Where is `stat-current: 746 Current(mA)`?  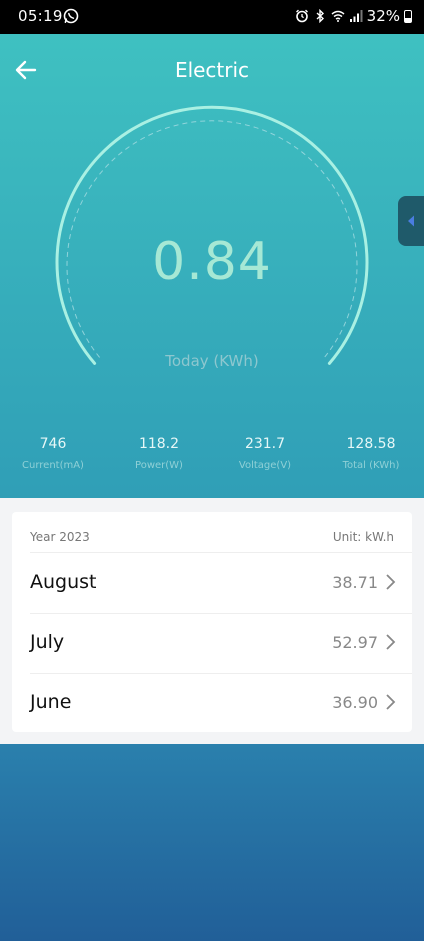 stat-current: 746 Current(mA) is located at coordinates (53, 453).